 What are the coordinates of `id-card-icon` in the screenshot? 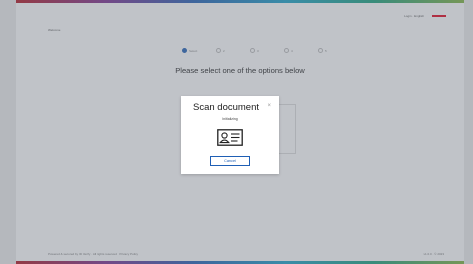 It's located at (230, 137).